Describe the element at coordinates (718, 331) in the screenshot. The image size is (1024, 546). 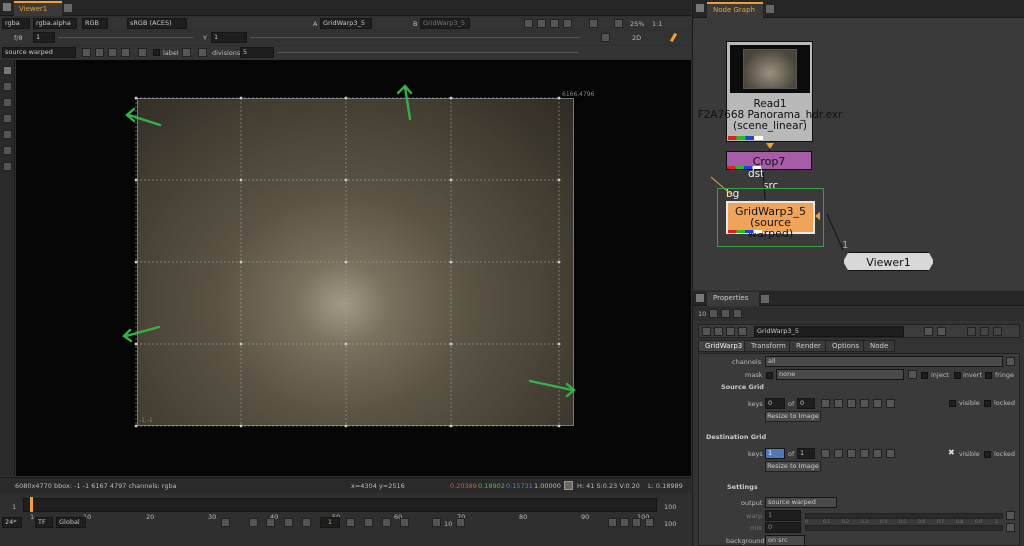
I see `node-color-icon` at that location.